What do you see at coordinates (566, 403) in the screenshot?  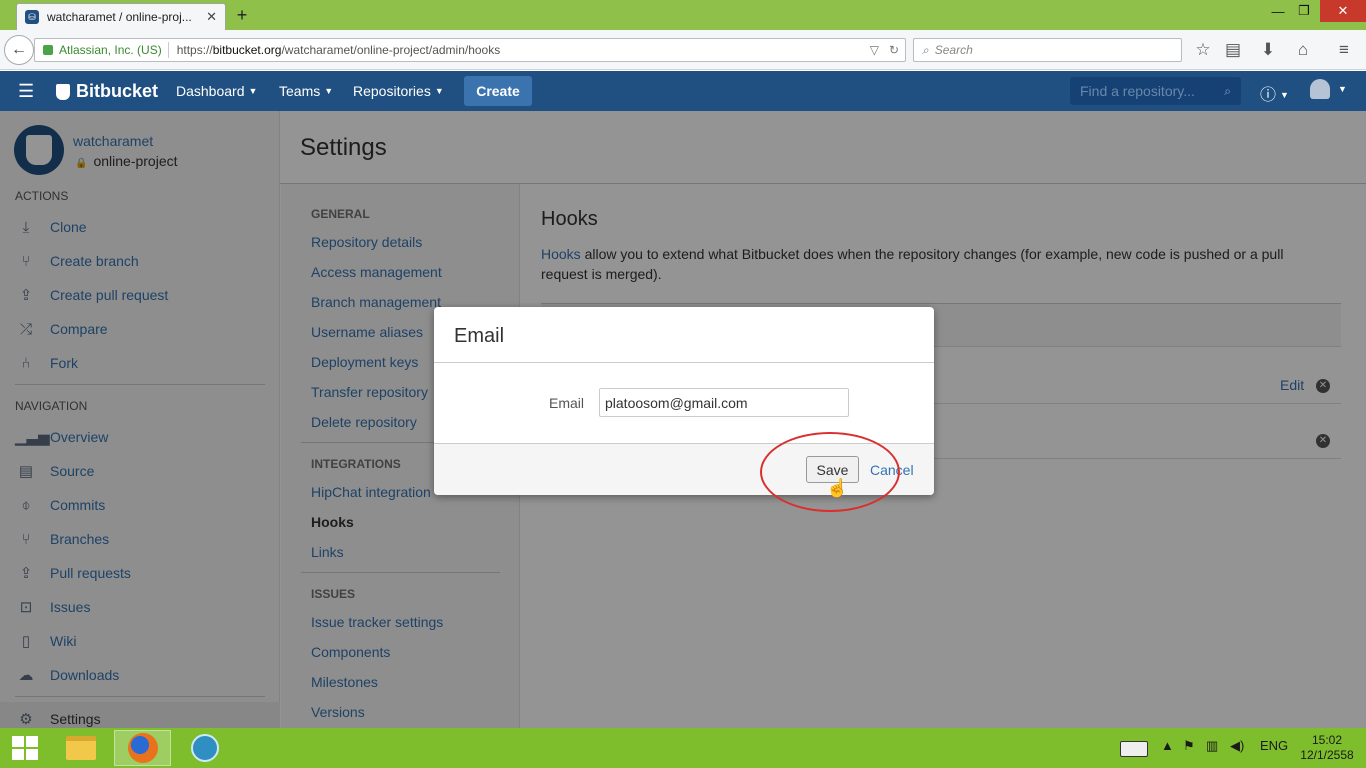 I see `email-label: Email` at bounding box center [566, 403].